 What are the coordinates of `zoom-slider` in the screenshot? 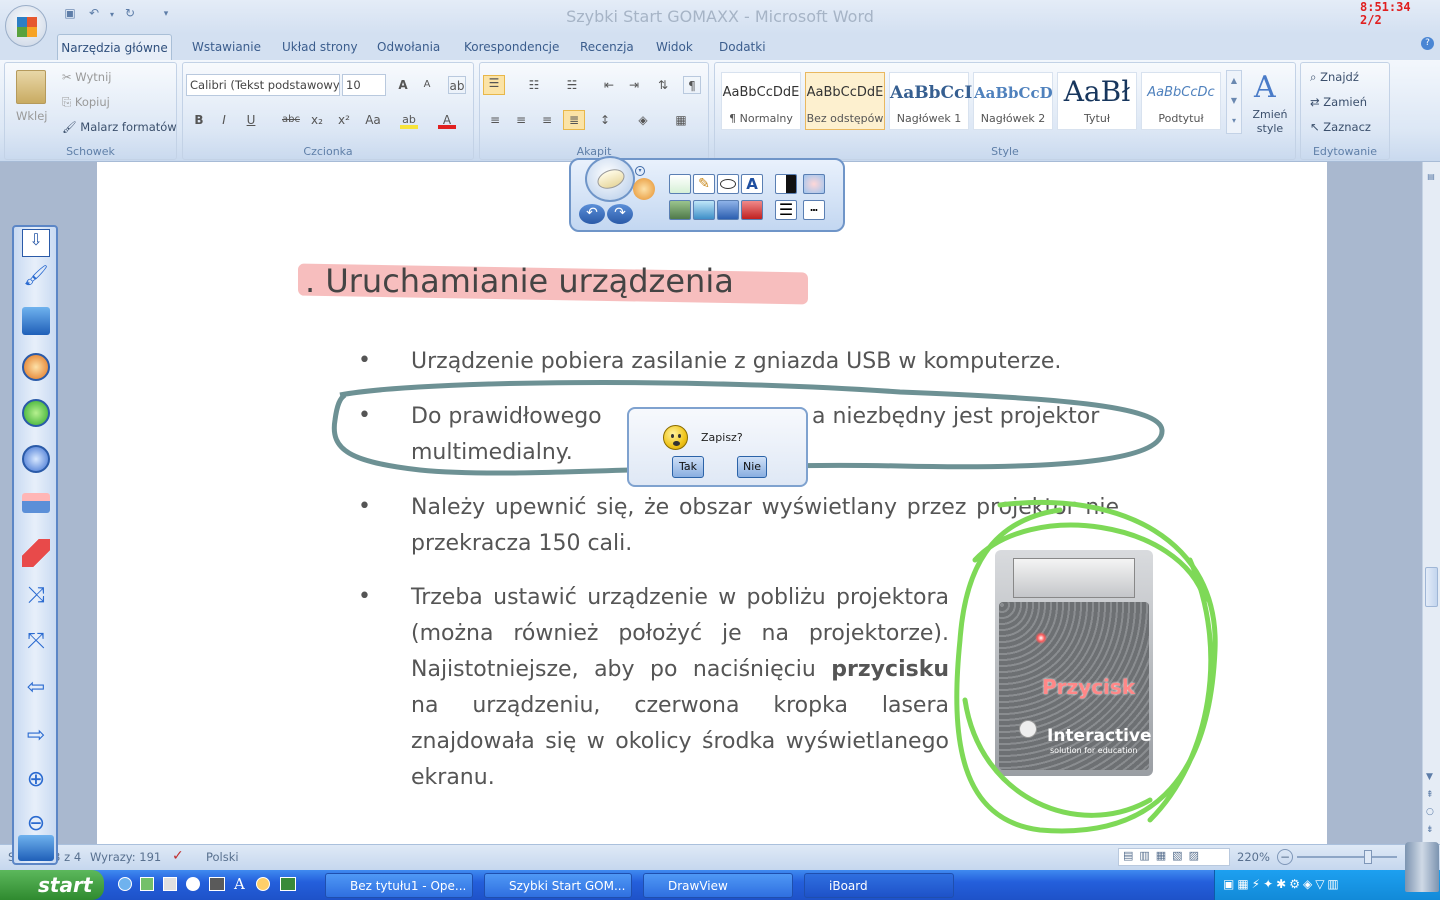 It's located at (1347, 857).